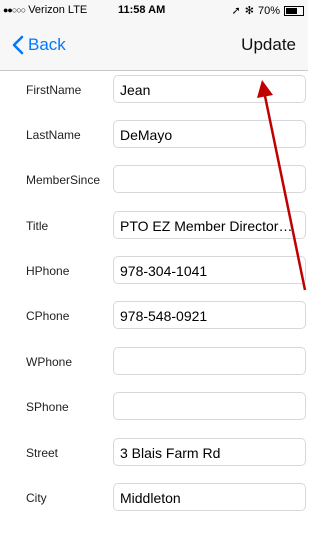  Describe the element at coordinates (47, 44) in the screenshot. I see `back-button-label: Back` at that location.